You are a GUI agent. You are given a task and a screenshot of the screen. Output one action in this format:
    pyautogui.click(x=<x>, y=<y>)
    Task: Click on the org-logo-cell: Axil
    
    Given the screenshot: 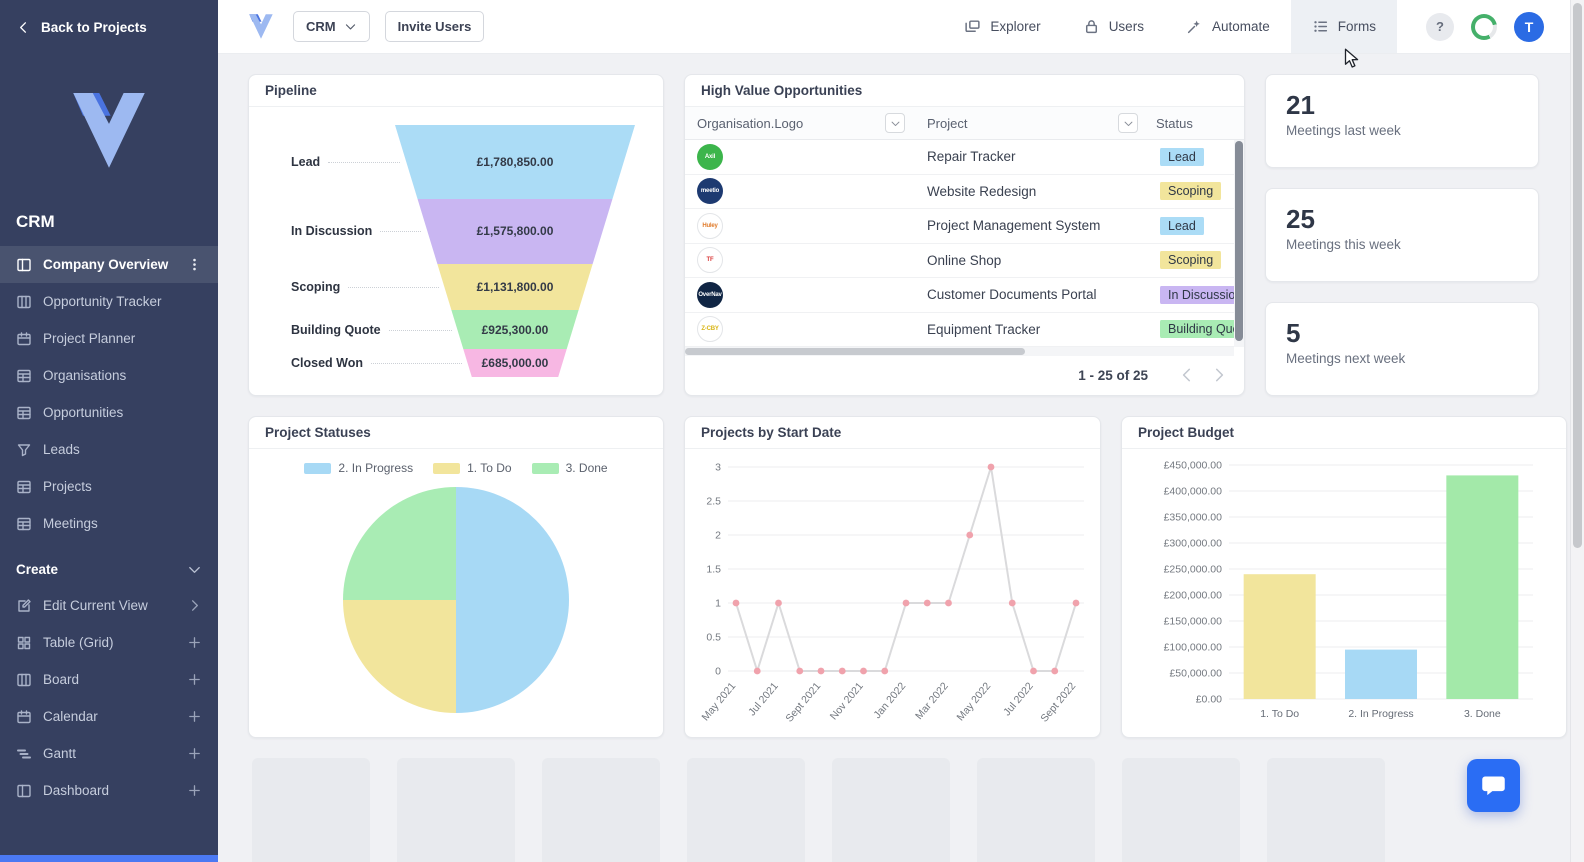 What is the action you would take?
    pyautogui.click(x=800, y=156)
    